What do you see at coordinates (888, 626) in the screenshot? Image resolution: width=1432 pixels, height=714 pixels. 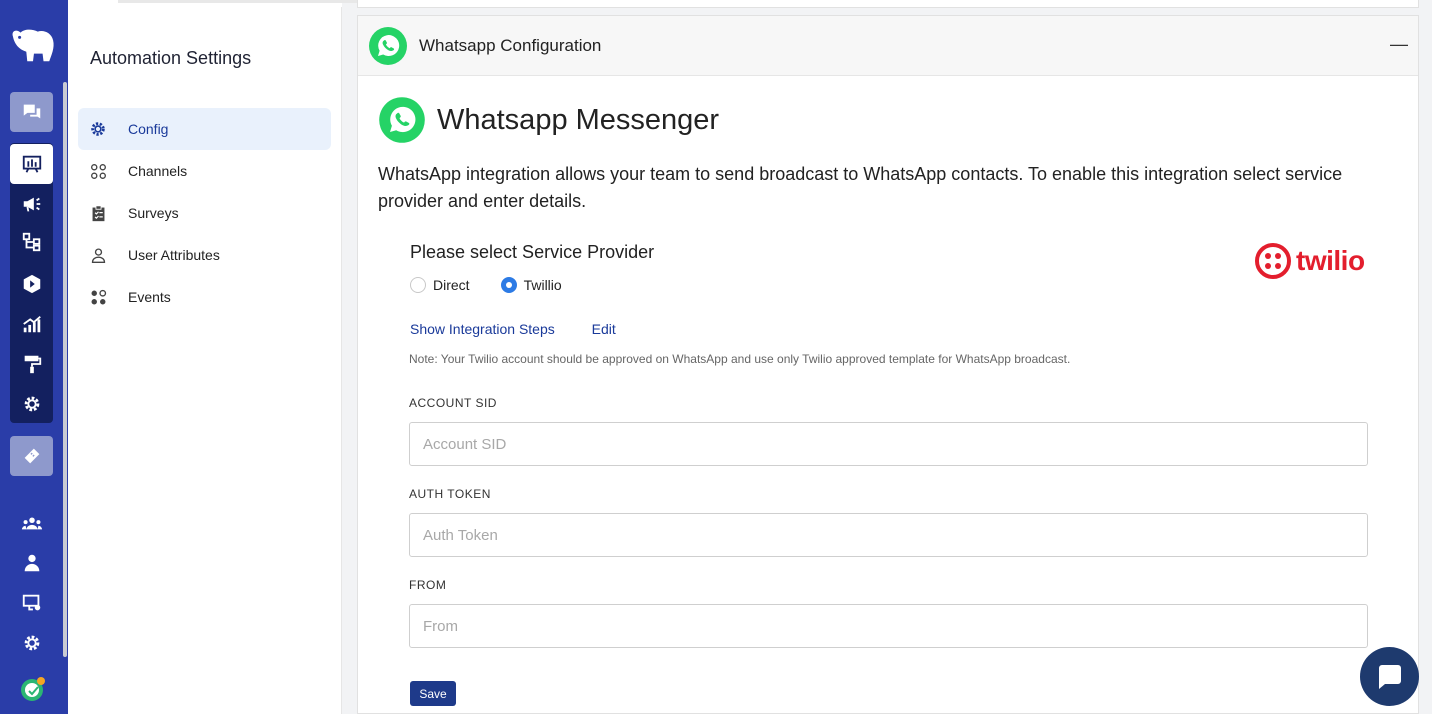 I see `from-input` at bounding box center [888, 626].